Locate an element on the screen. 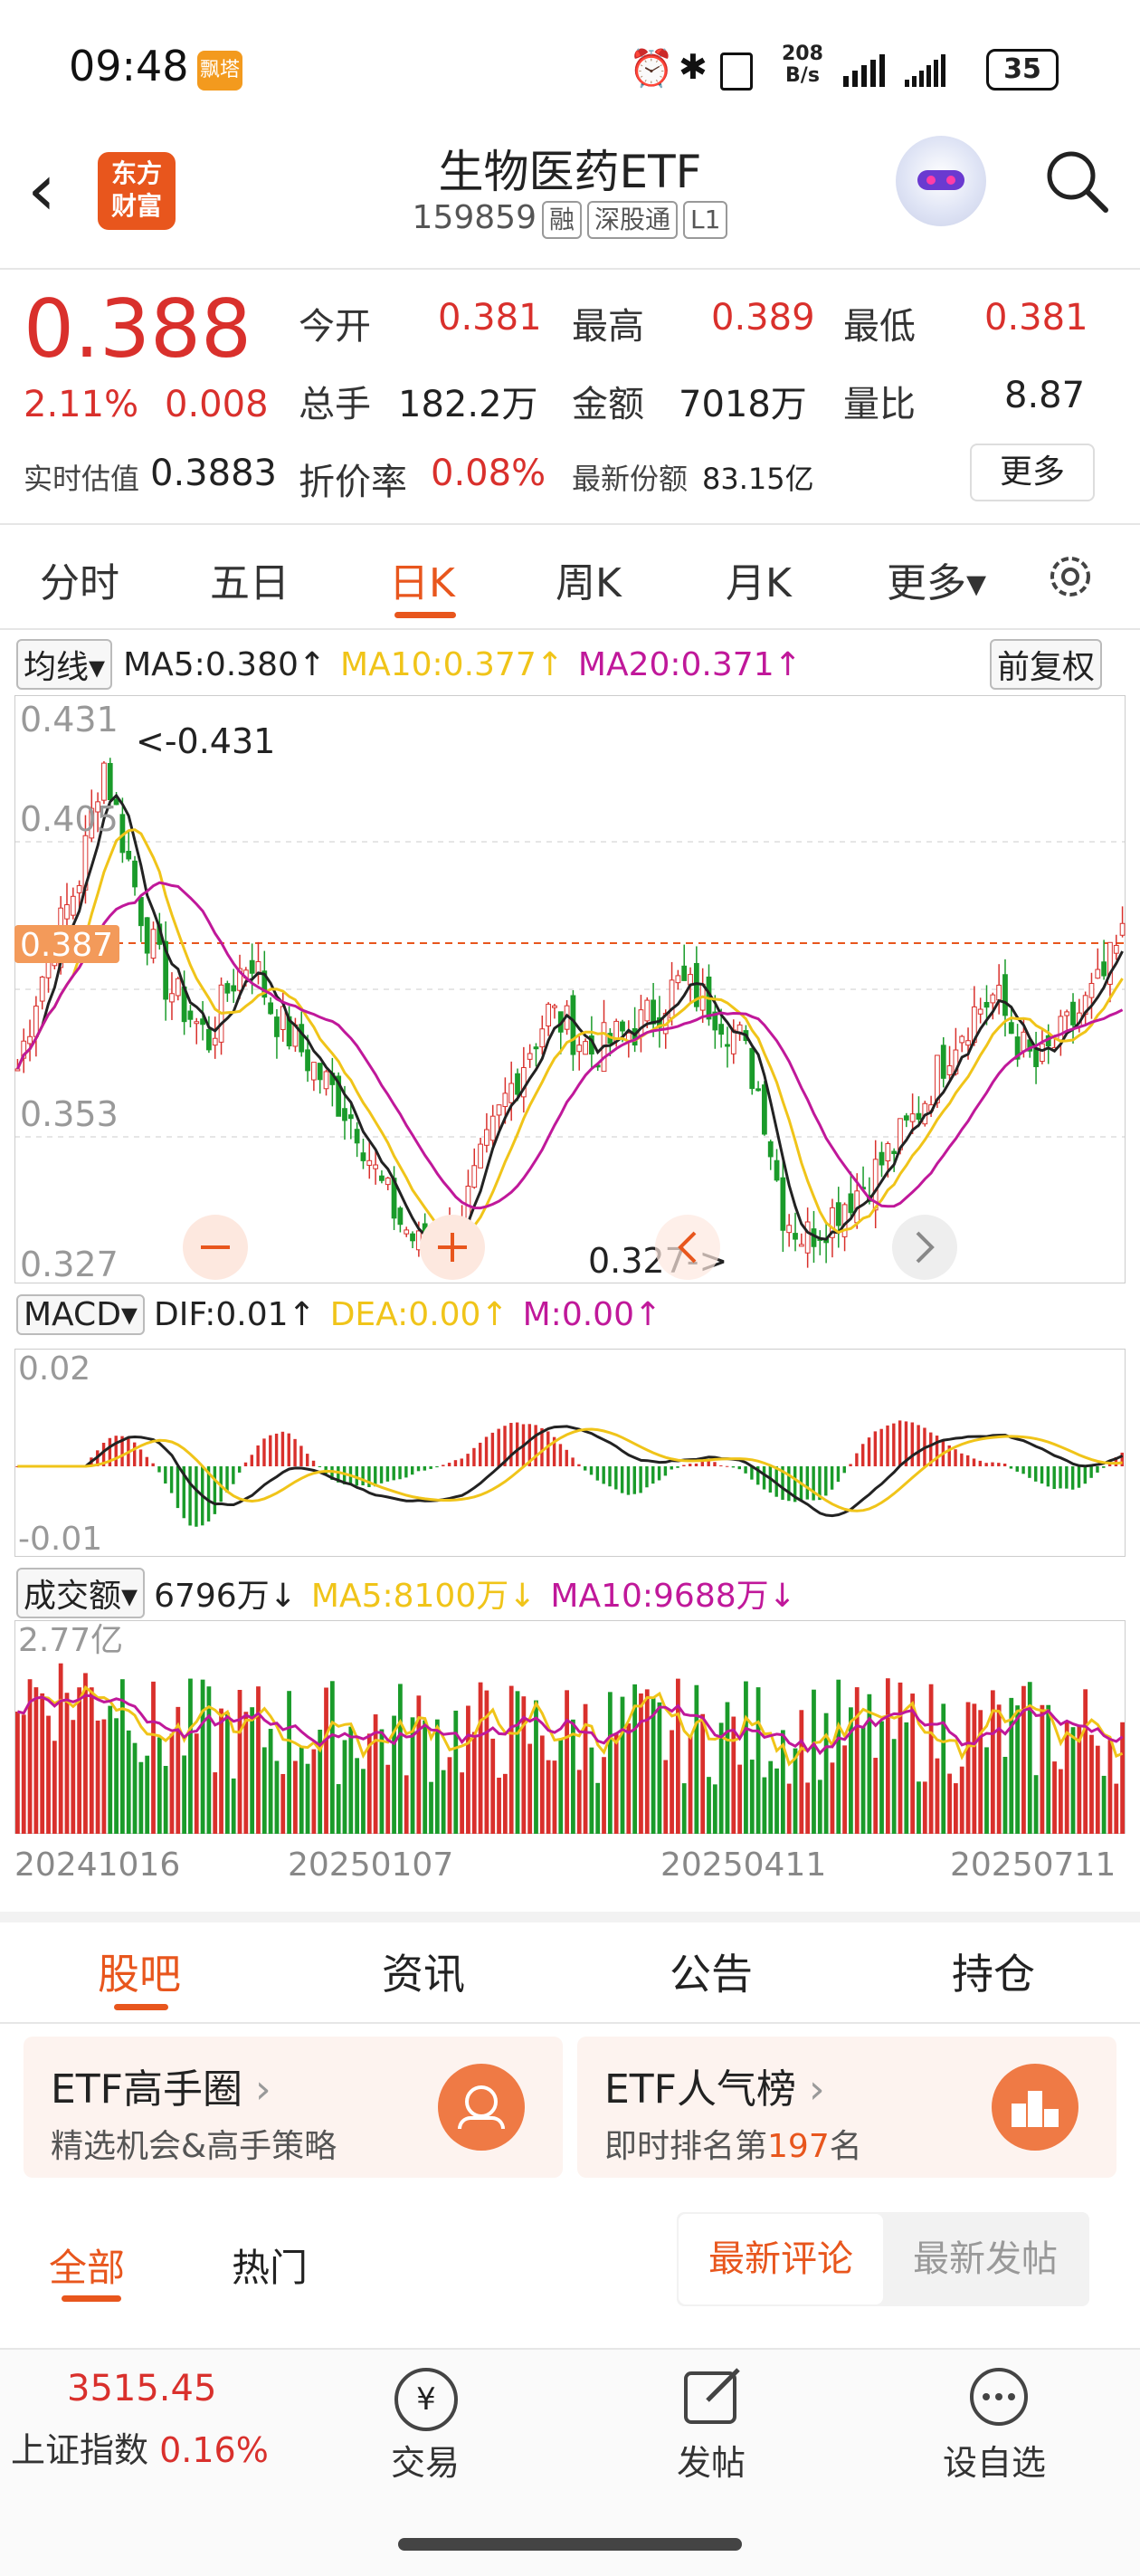 This screenshot has width=1140, height=2576. volume-value-label: 6796万↓ is located at coordinates (226, 1596).